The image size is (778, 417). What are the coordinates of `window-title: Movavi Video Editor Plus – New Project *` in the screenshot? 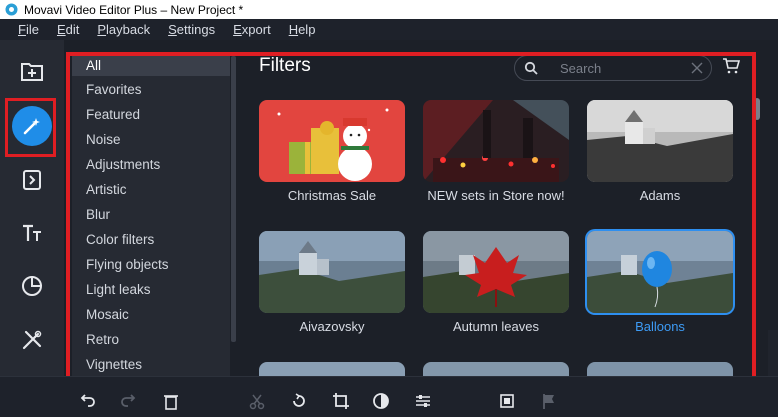 It's located at (134, 9).